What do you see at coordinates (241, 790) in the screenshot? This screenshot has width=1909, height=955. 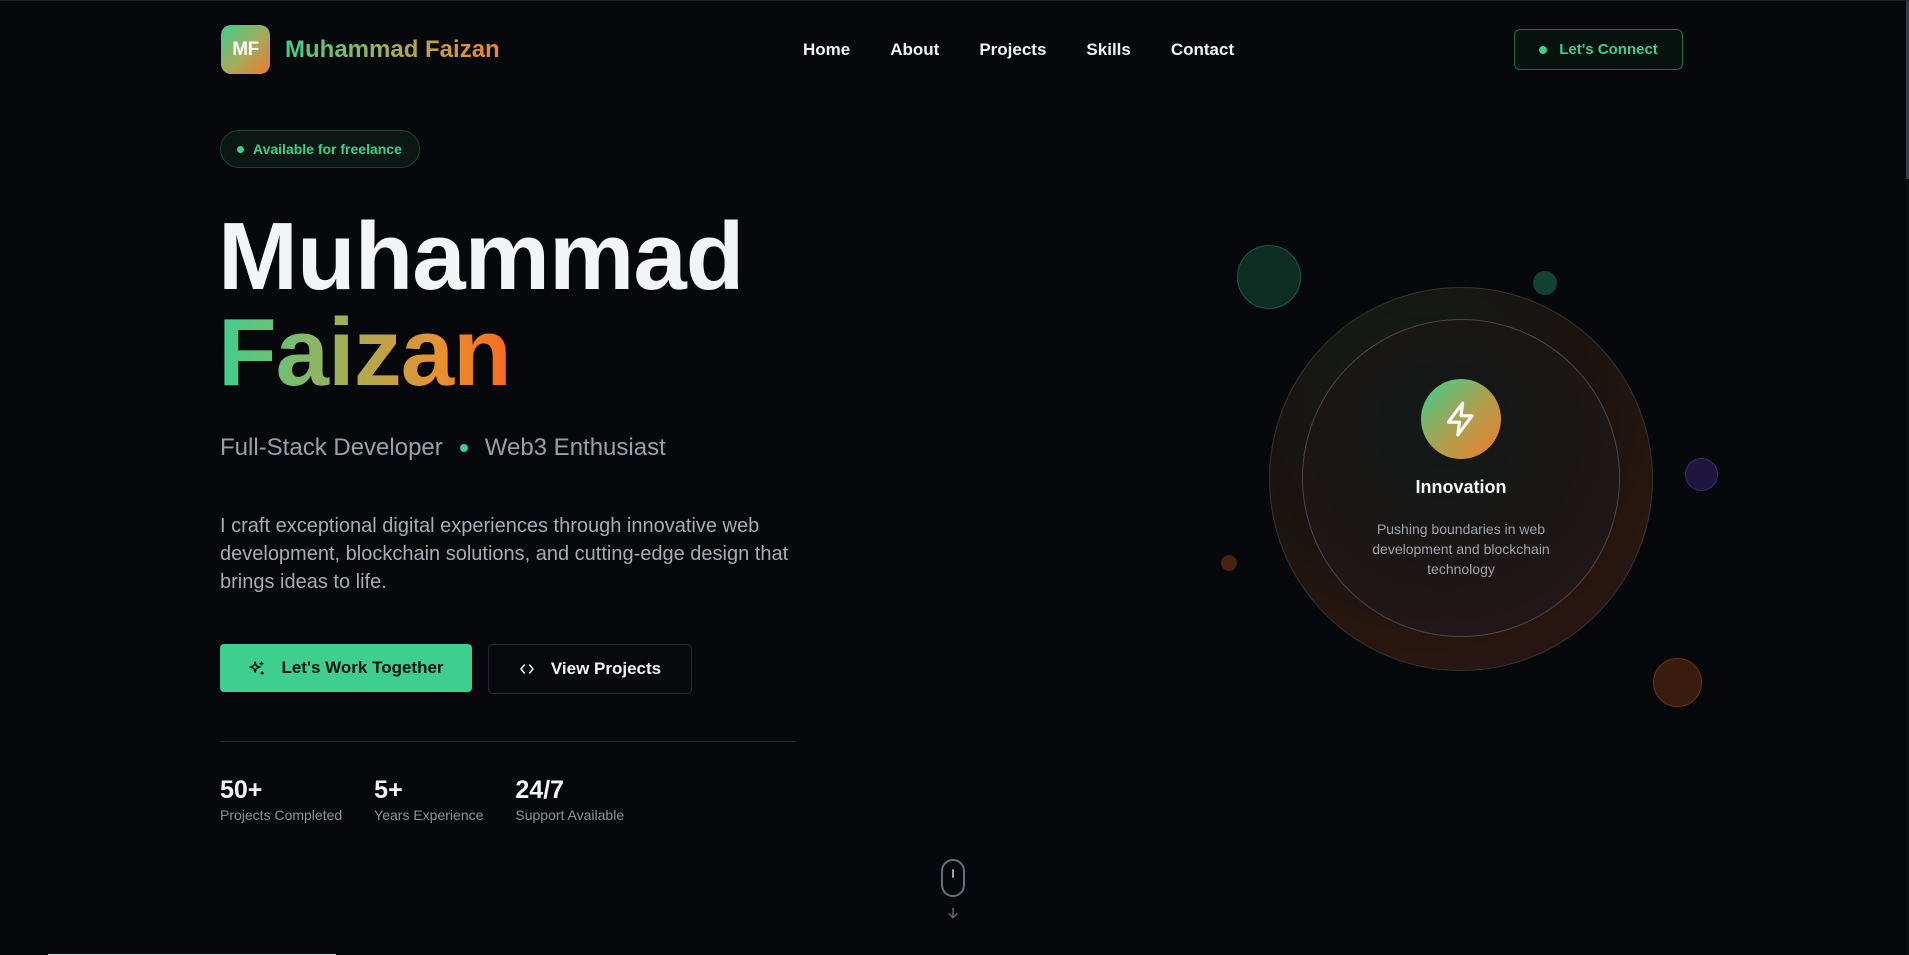 I see `stat-value: 50+` at bounding box center [241, 790].